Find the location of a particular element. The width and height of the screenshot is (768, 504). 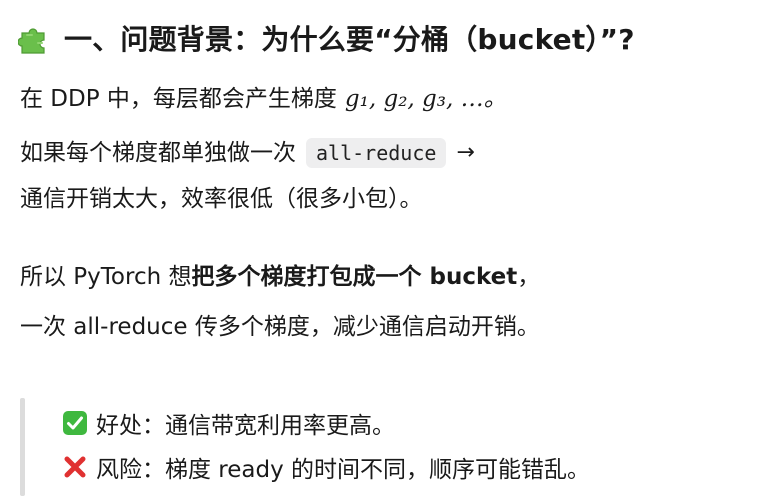

puzzle-piece-icon is located at coordinates (34, 38).